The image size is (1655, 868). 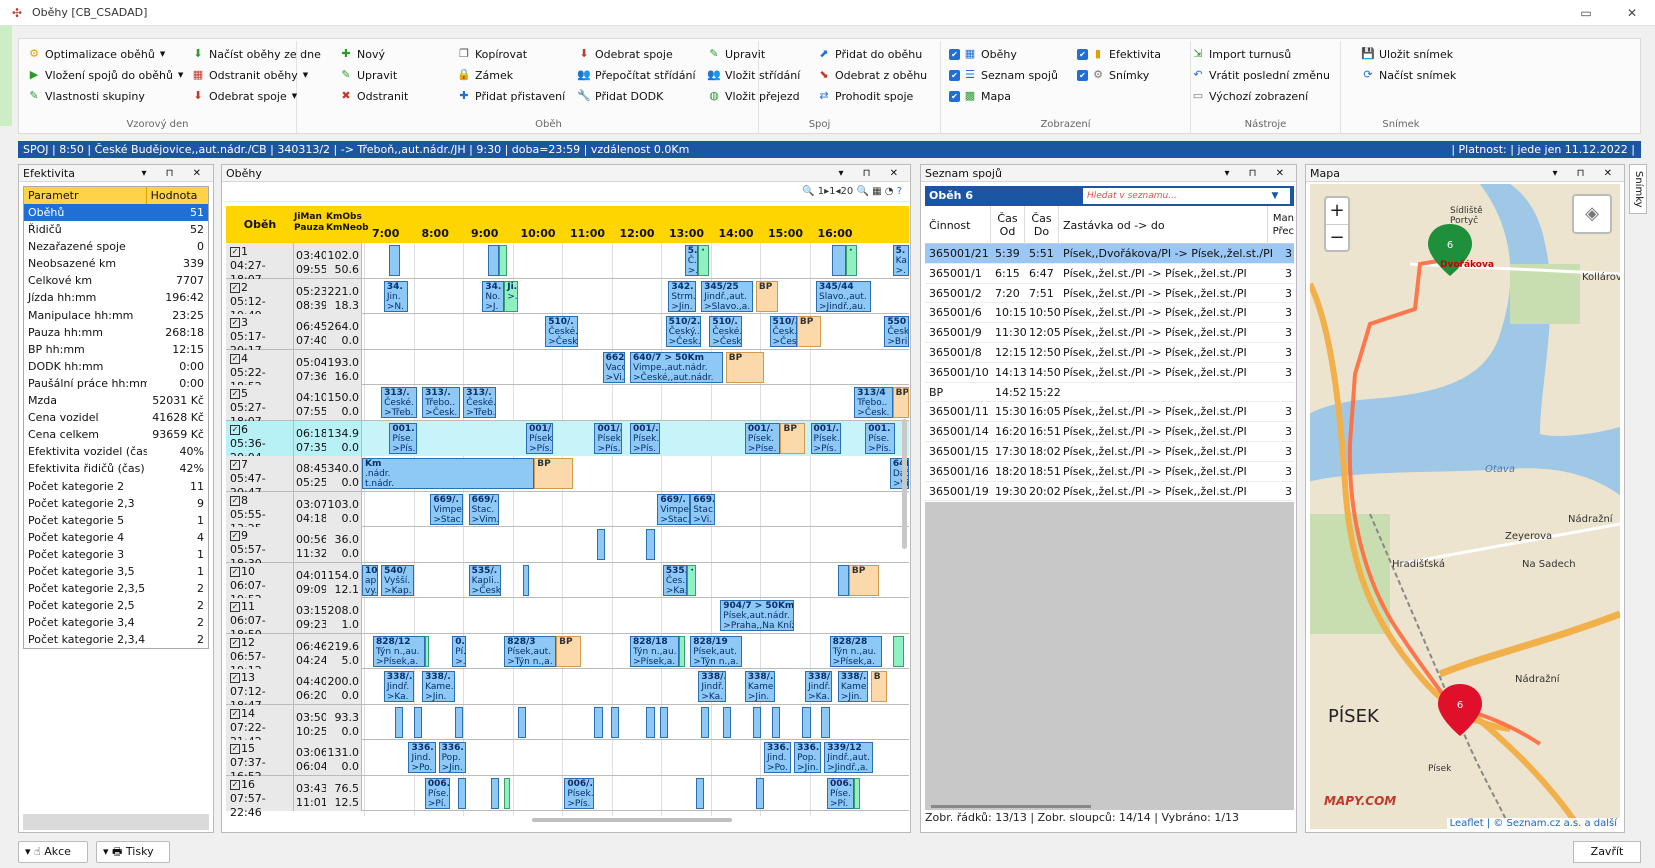 What do you see at coordinates (133, 852) in the screenshot?
I see `tisky-button: ▾ 🖶 Tisky` at bounding box center [133, 852].